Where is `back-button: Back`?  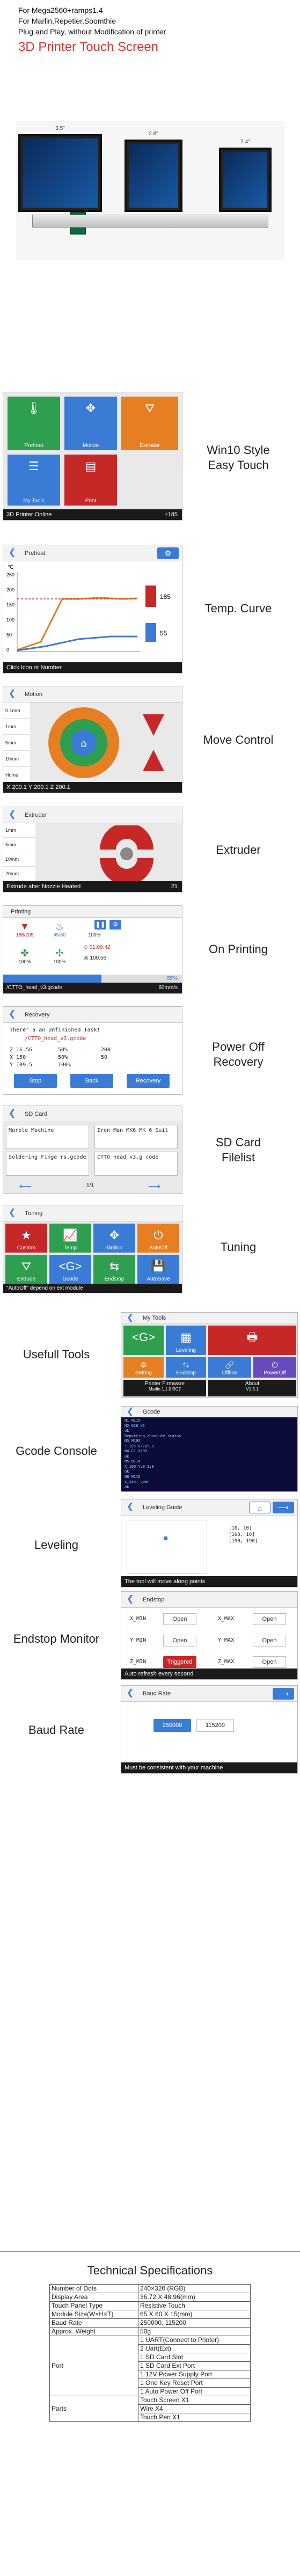
back-button: Back is located at coordinates (91, 1081).